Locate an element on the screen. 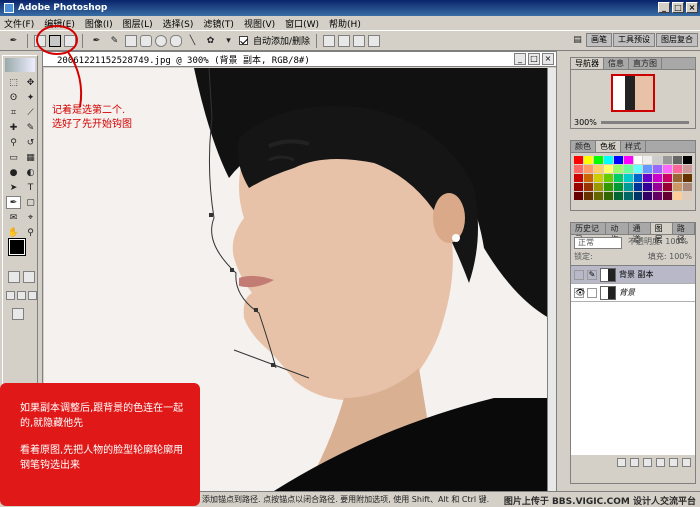 The height and width of the screenshot is (507, 700). window-title: Adobe Photoshop is located at coordinates (63, 8).